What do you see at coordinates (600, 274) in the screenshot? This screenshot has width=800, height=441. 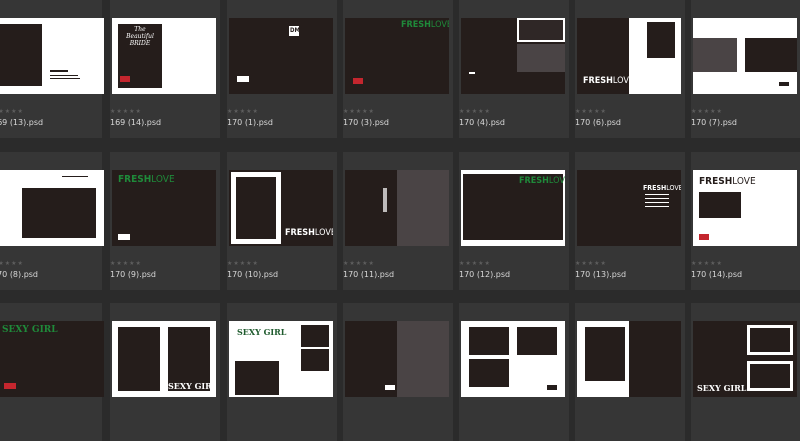 I see `file-name: 170 (13).psd` at bounding box center [600, 274].